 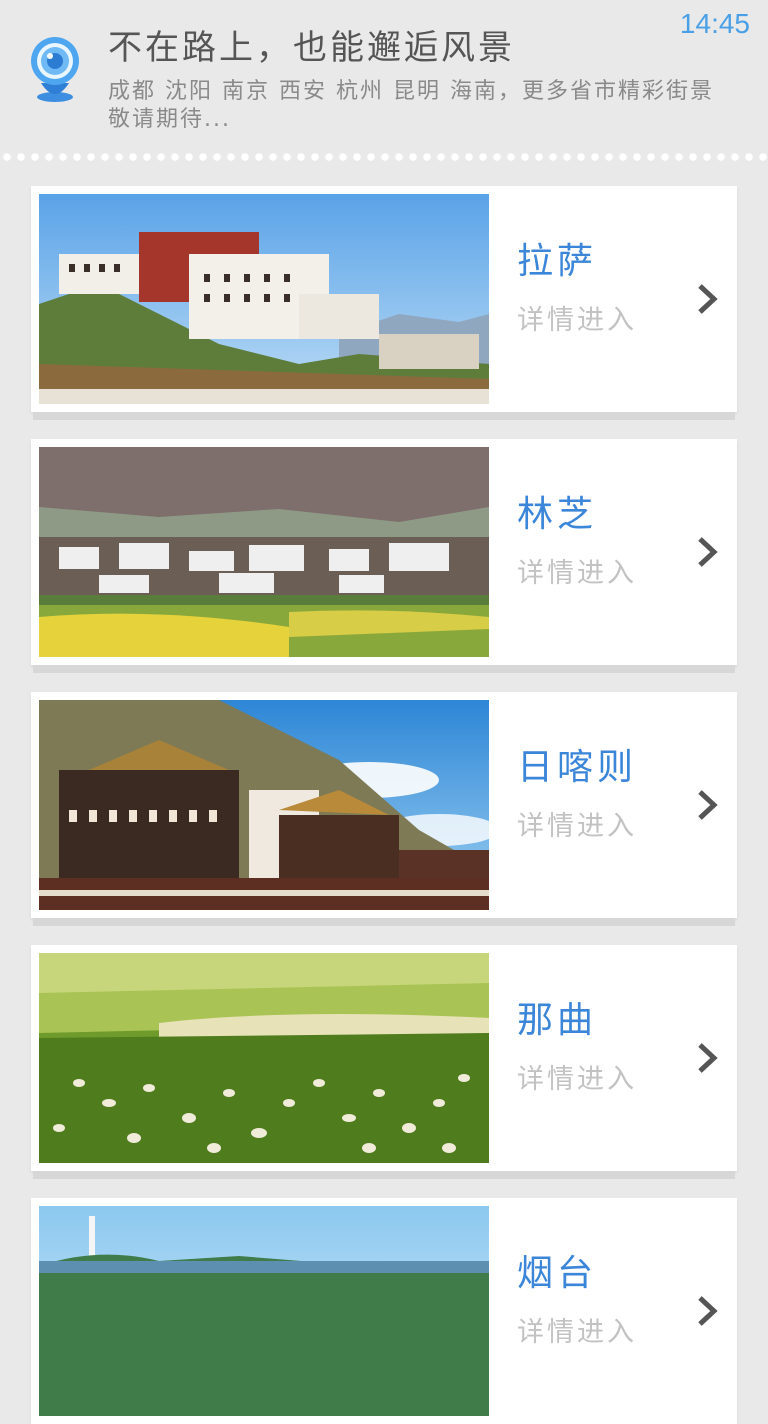 What do you see at coordinates (557, 514) in the screenshot?
I see `city-name: 林芝` at bounding box center [557, 514].